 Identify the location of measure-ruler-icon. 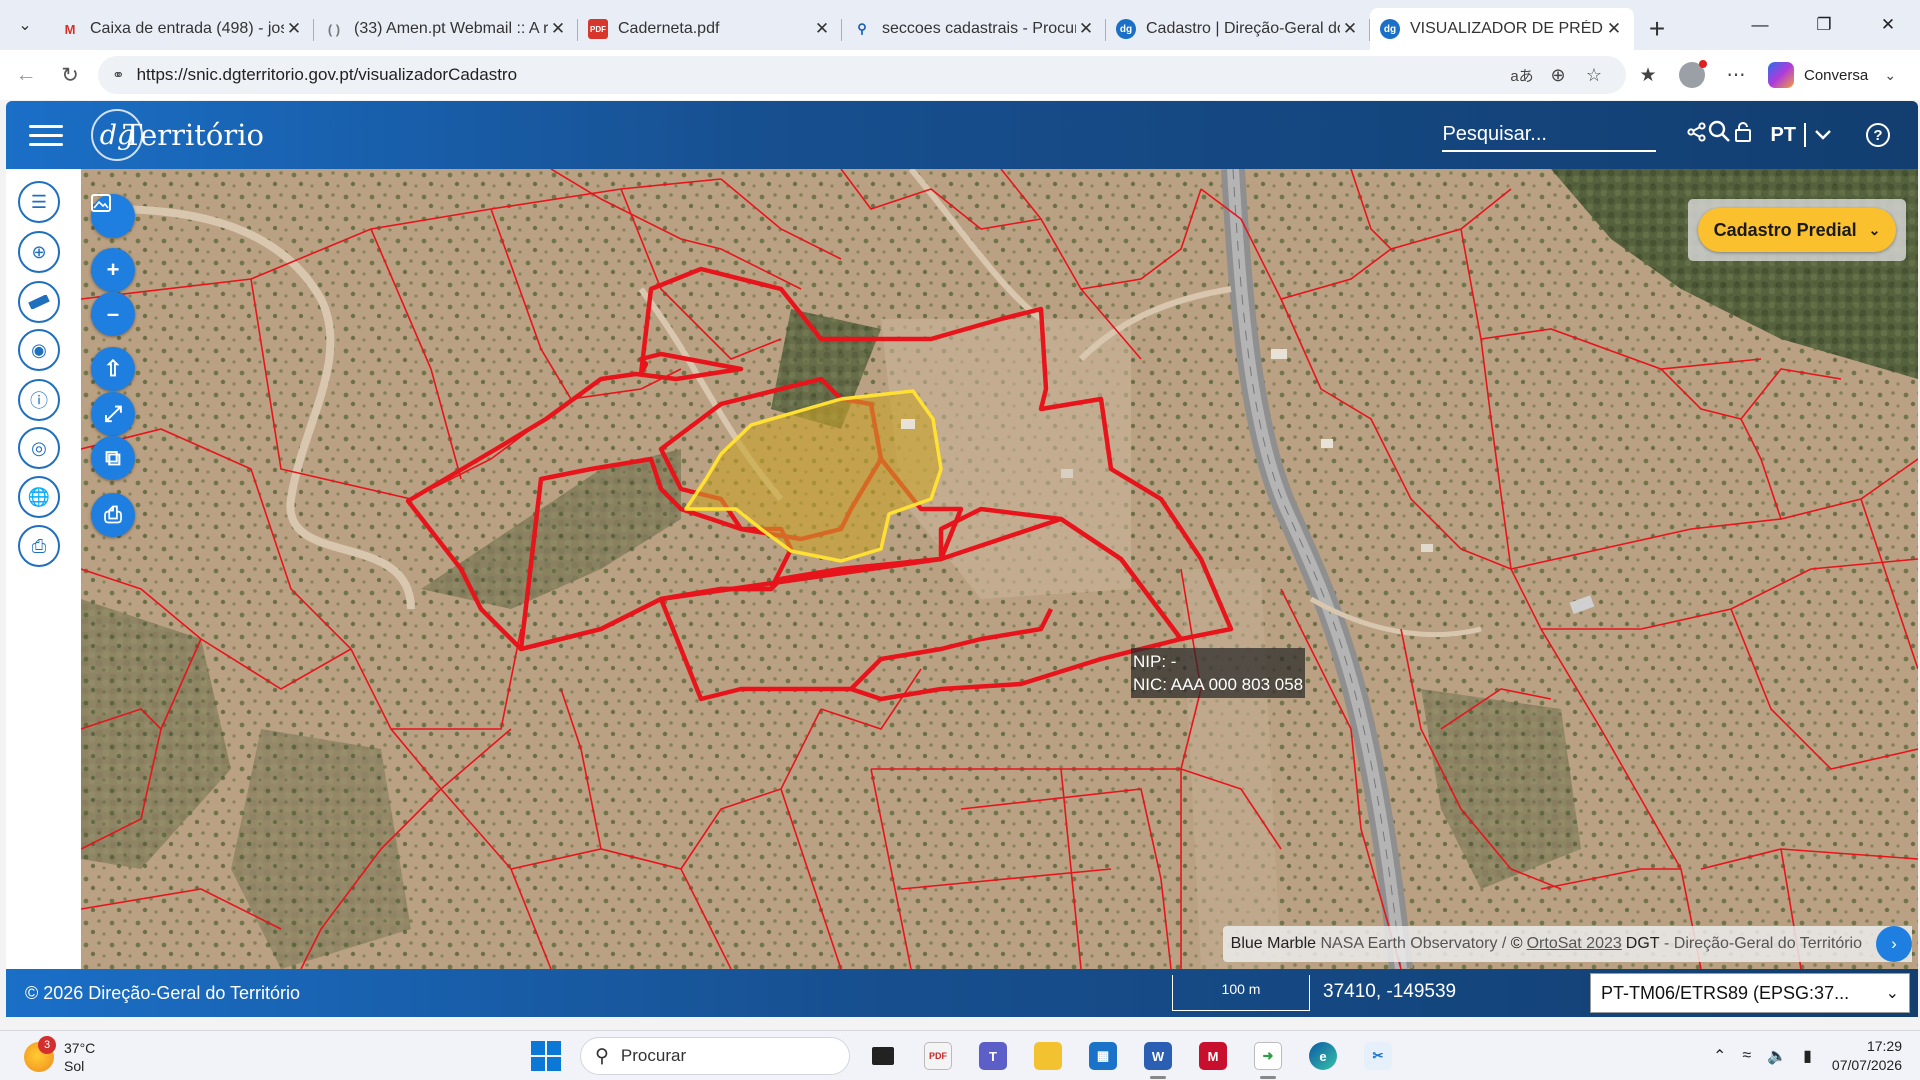
(39, 302).